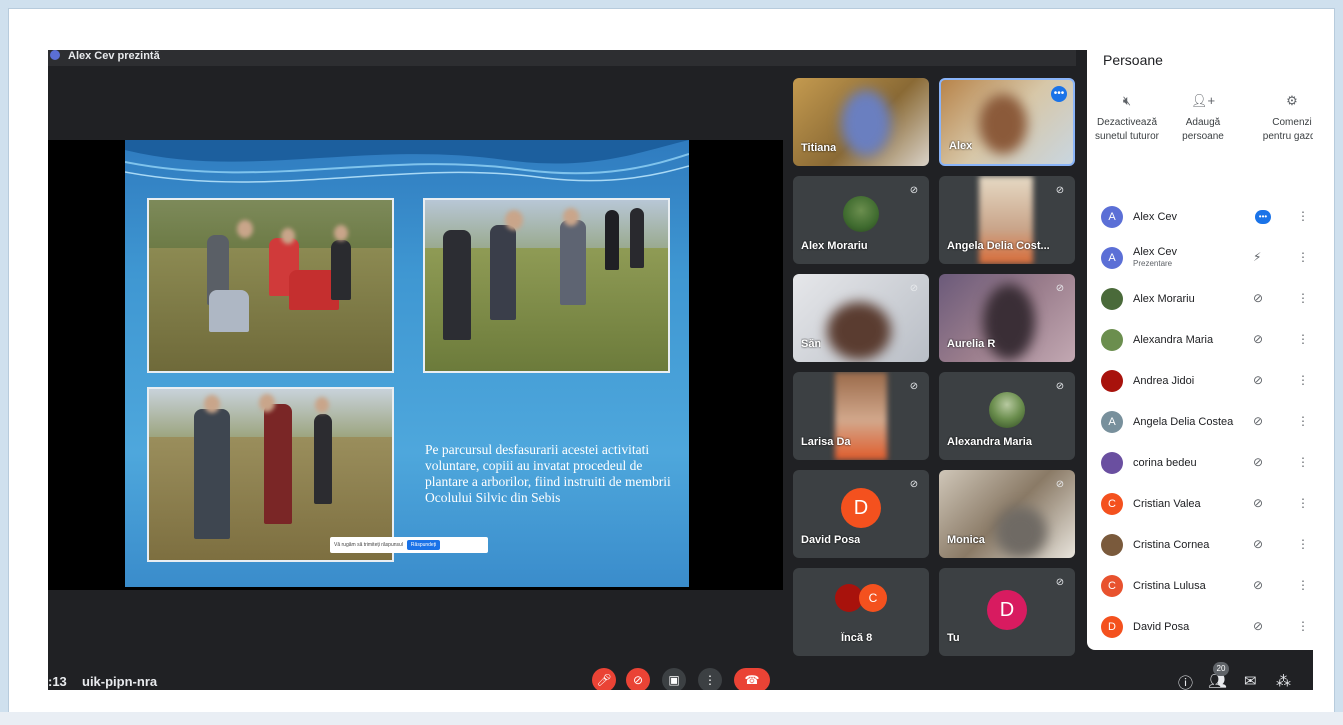 This screenshot has height=725, width=1343. Describe the element at coordinates (1203, 119) in the screenshot. I see `add-people-button: 👤︎+ Adaugă persoane` at that location.